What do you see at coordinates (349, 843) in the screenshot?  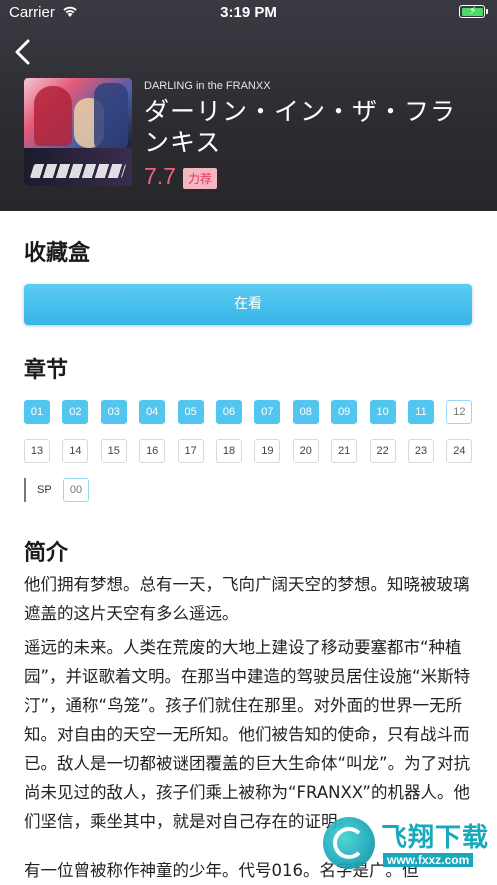 I see `watermark-logo-icon` at bounding box center [349, 843].